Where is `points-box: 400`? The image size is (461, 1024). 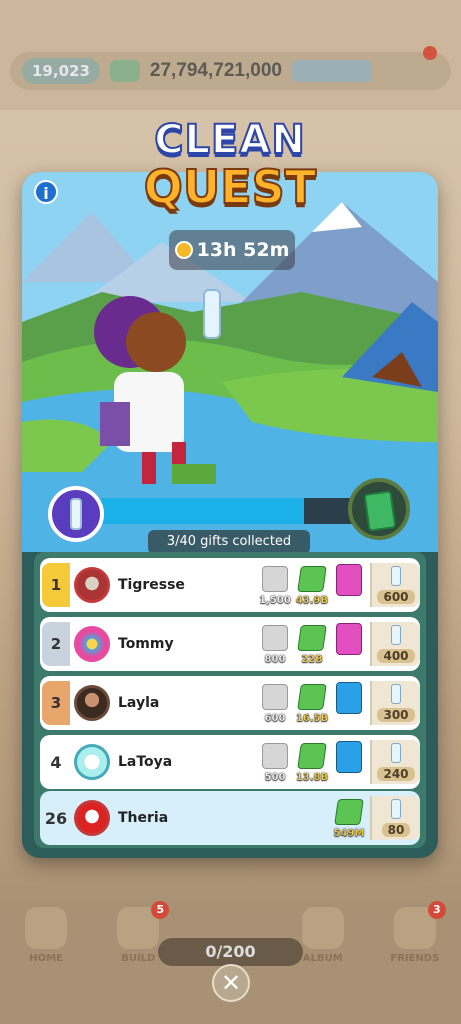 points-box: 400 is located at coordinates (395, 644).